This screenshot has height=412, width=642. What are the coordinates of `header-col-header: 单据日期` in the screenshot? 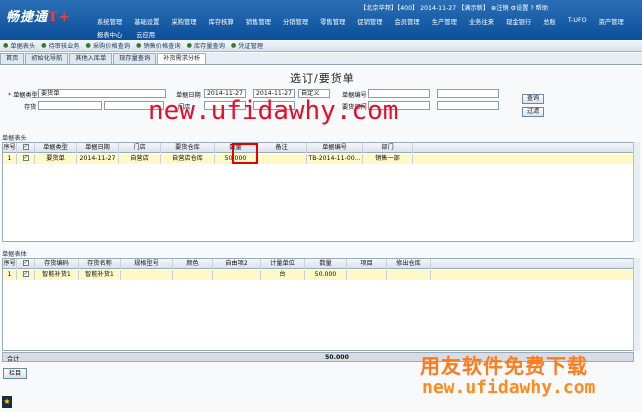 It's located at (98, 148).